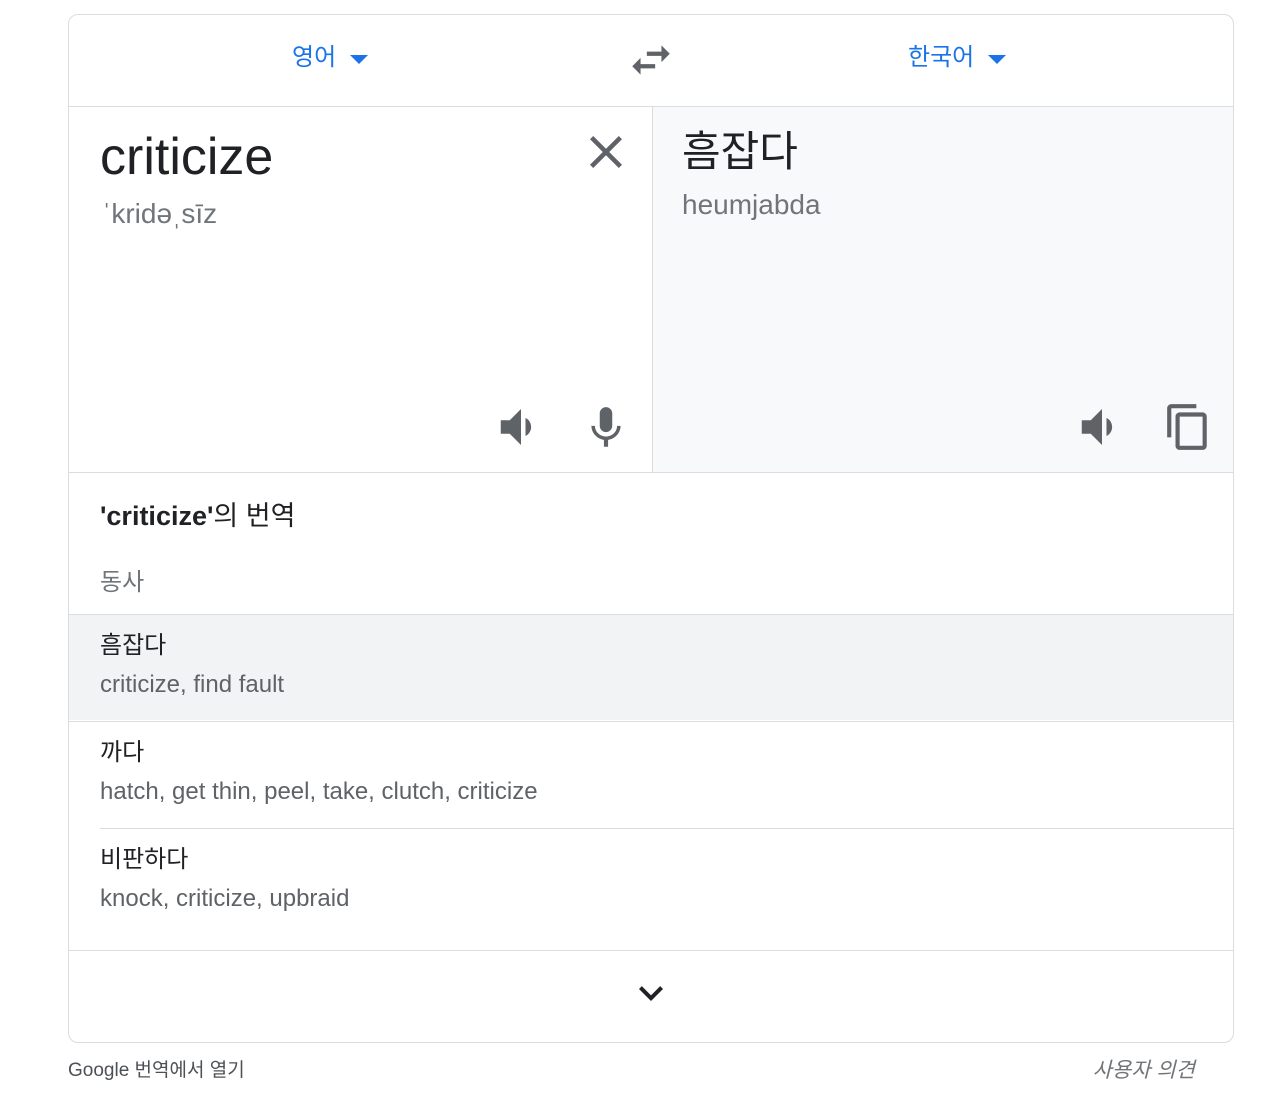 This screenshot has height=1106, width=1280. What do you see at coordinates (751, 204) in the screenshot?
I see `target-romanization: heumjabda` at bounding box center [751, 204].